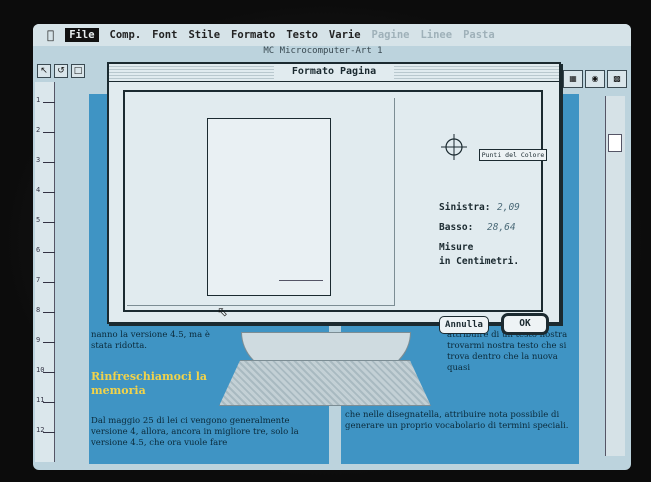 This screenshot has height=482, width=651. What do you see at coordinates (222, 312) in the screenshot?
I see `mouse-pointer-icon: ⬁` at bounding box center [222, 312].